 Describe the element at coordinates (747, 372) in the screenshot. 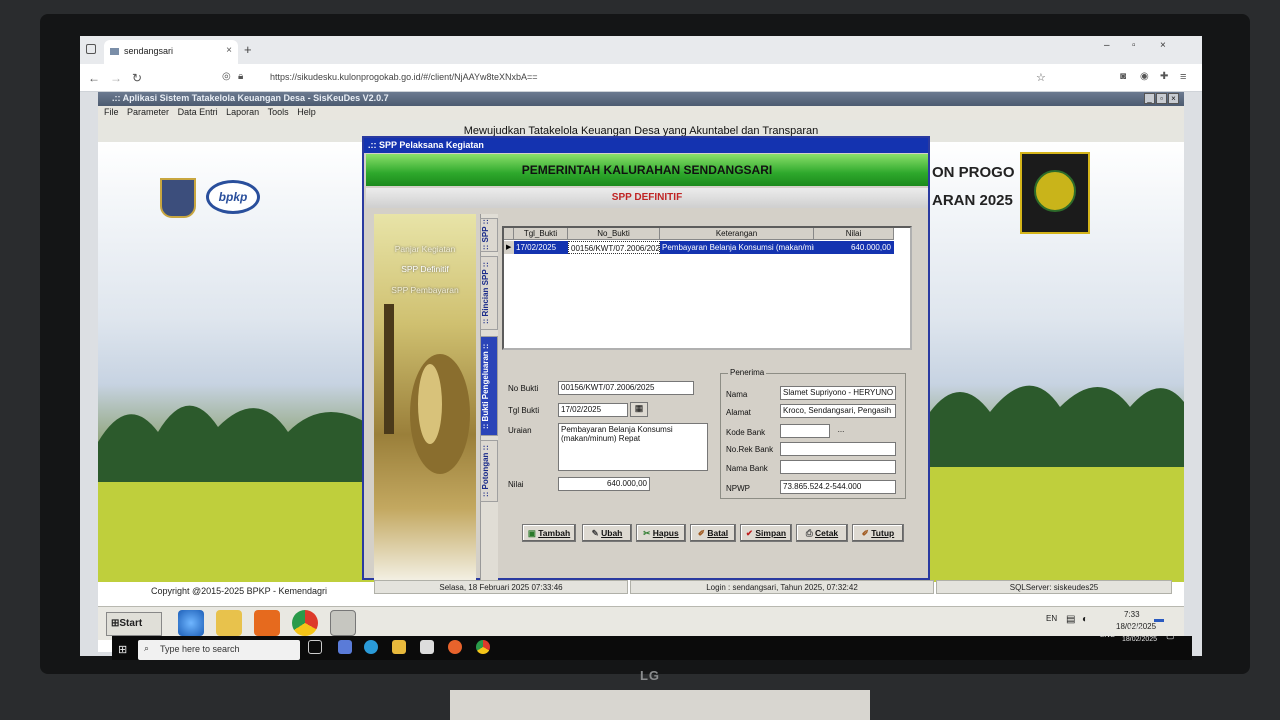

I see `penerima-legend: Penerima` at that location.